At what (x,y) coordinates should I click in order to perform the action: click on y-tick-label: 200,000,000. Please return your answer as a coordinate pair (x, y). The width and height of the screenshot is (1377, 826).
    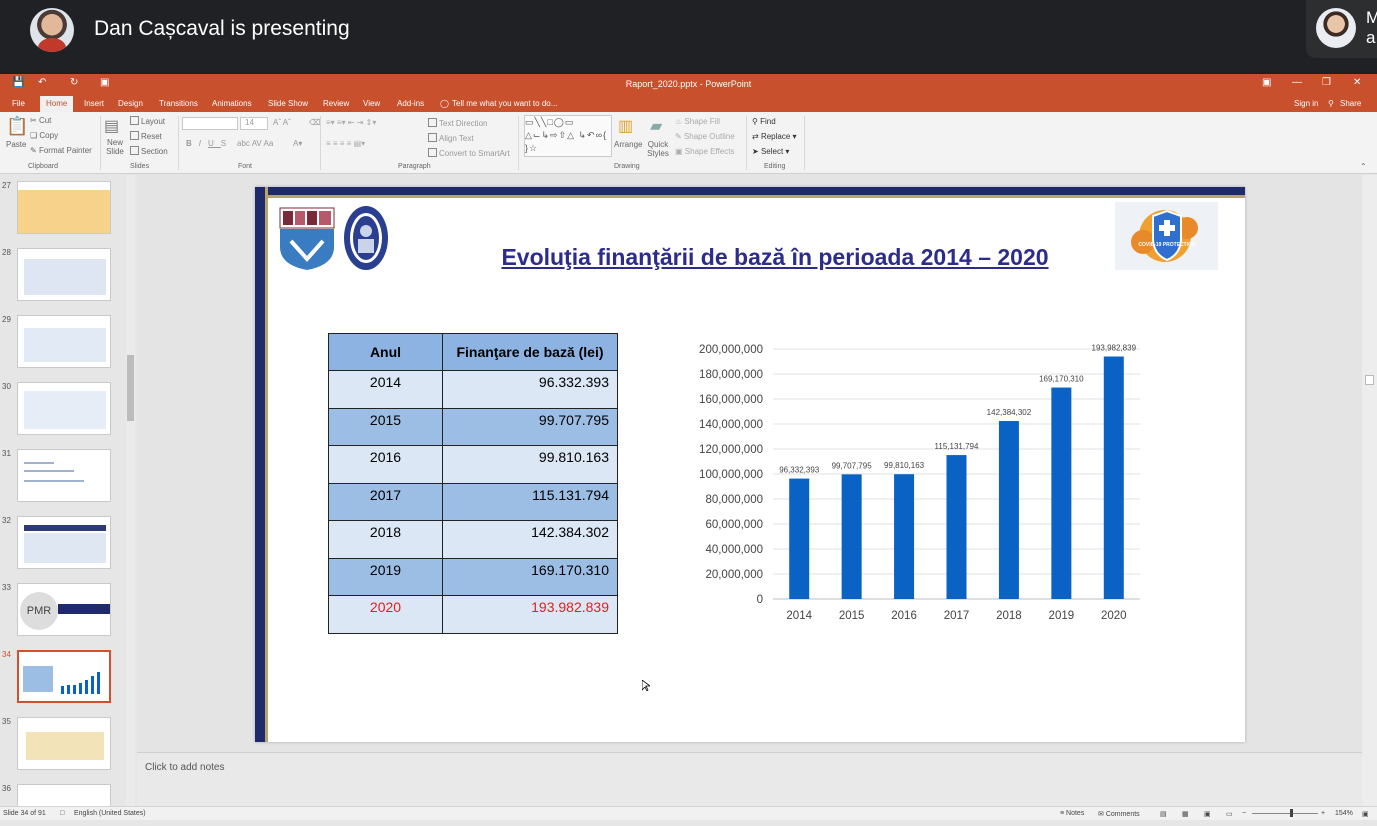
    Looking at the image, I should click on (731, 350).